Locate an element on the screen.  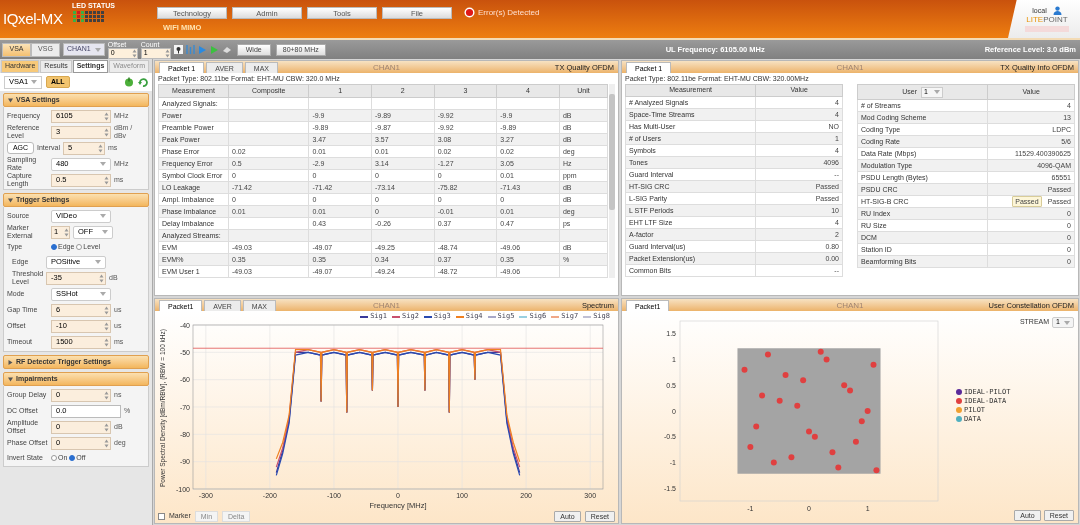
error-status: Error(s) Detected is located at coordinates (509, 12).